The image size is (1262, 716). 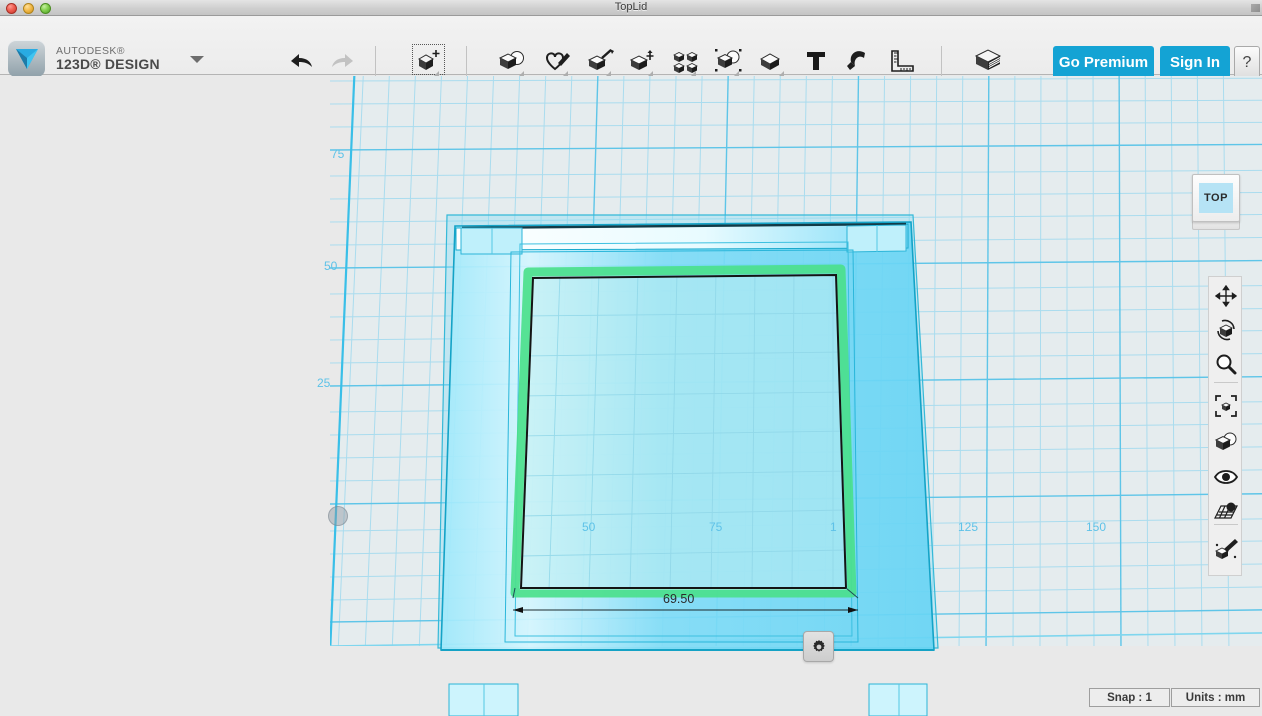 I want to click on orbit-tool, so click(x=1226, y=330).